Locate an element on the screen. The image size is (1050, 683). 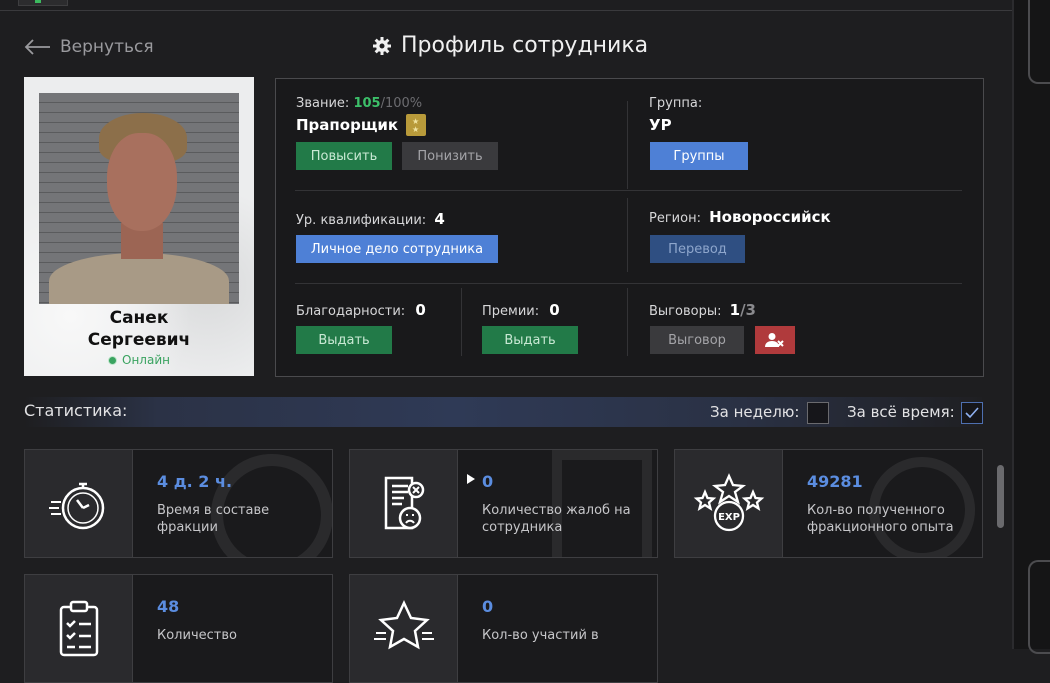
online-dot-icon is located at coordinates (113, 360).